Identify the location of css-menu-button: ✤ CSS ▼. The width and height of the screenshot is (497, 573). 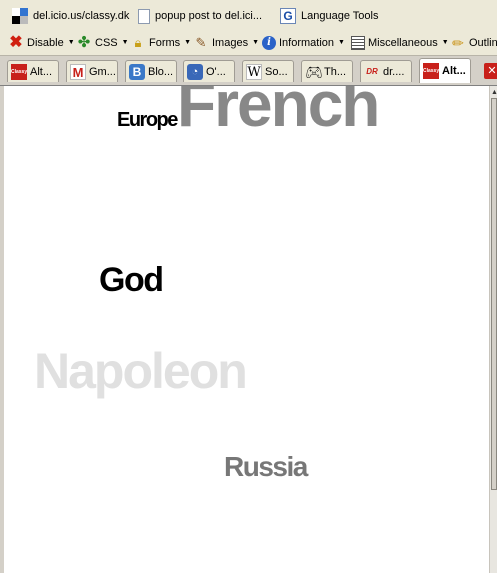
(102, 42).